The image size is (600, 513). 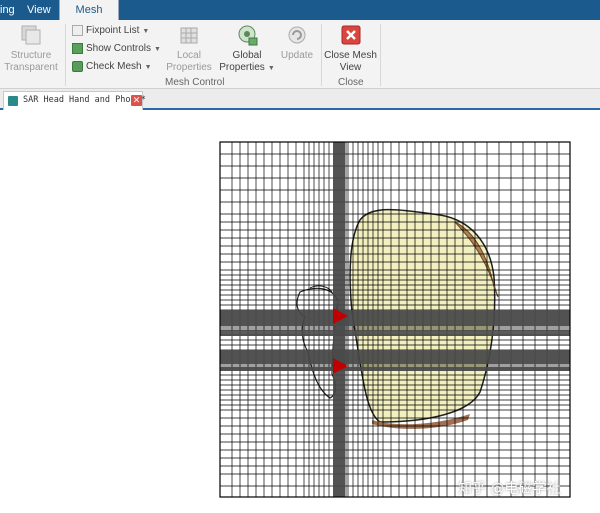 I want to click on check-mesh-icon, so click(x=77, y=66).